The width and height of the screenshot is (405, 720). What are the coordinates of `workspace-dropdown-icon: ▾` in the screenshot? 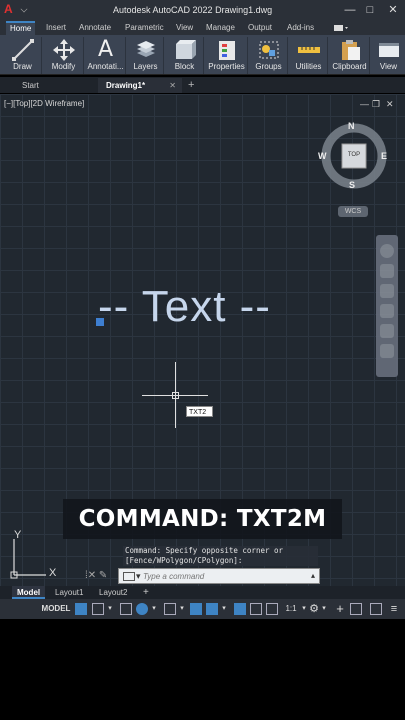 It's located at (324, 609).